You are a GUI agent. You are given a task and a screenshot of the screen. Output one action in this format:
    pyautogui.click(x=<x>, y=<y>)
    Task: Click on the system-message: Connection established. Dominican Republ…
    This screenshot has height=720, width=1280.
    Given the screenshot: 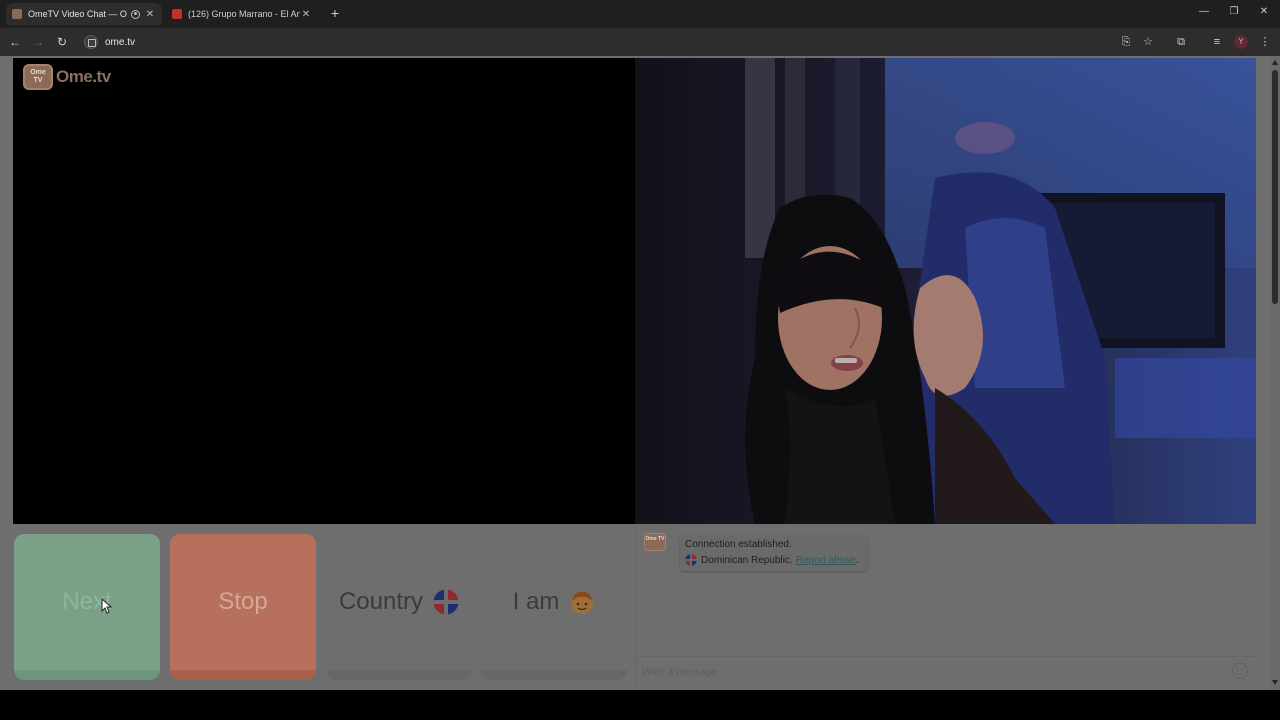 What is the action you would take?
    pyautogui.click(x=774, y=553)
    